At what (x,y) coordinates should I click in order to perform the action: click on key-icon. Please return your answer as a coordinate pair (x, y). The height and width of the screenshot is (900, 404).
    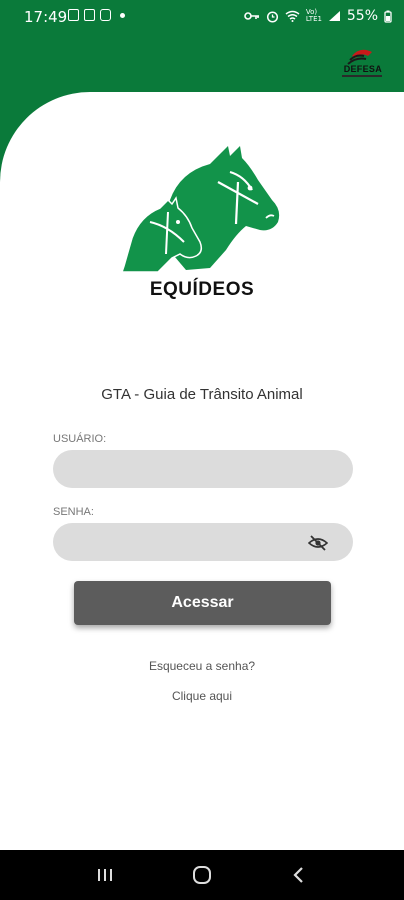
    Looking at the image, I should click on (251, 16).